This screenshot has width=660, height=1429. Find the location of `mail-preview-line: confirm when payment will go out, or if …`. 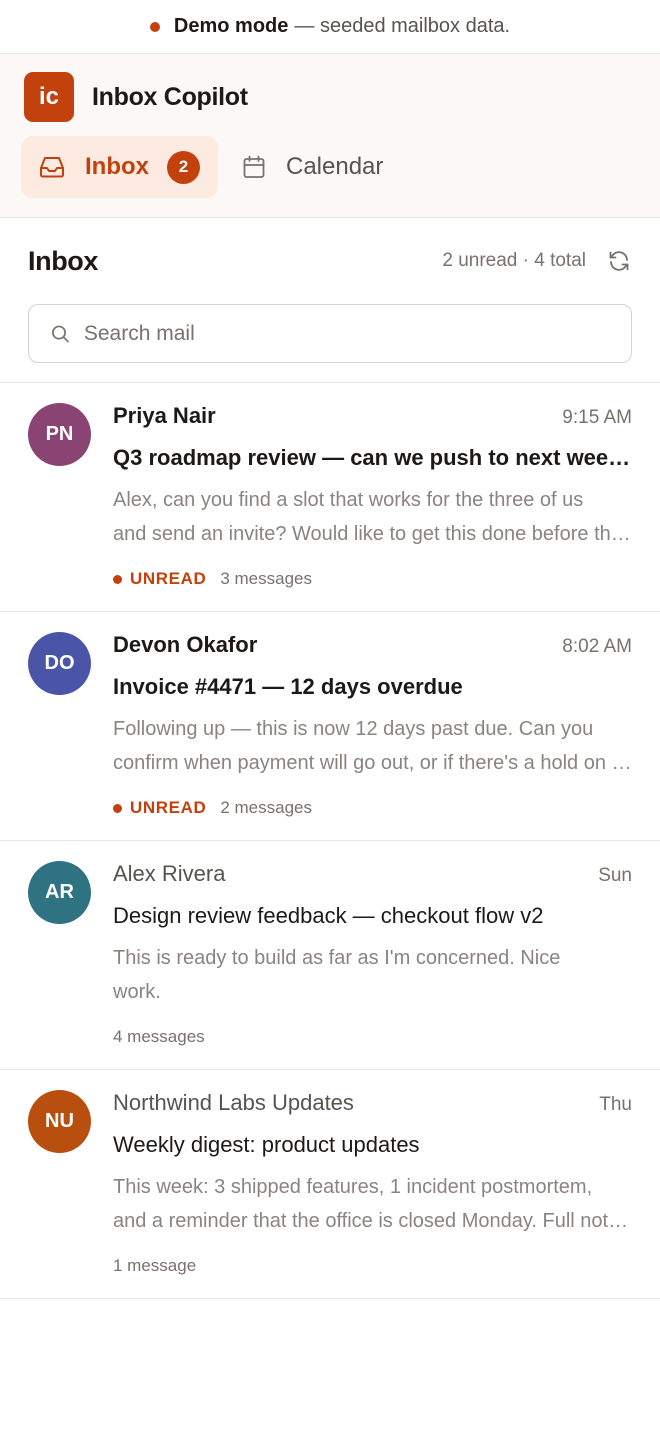

mail-preview-line: confirm when payment will go out, or if … is located at coordinates (372, 763).